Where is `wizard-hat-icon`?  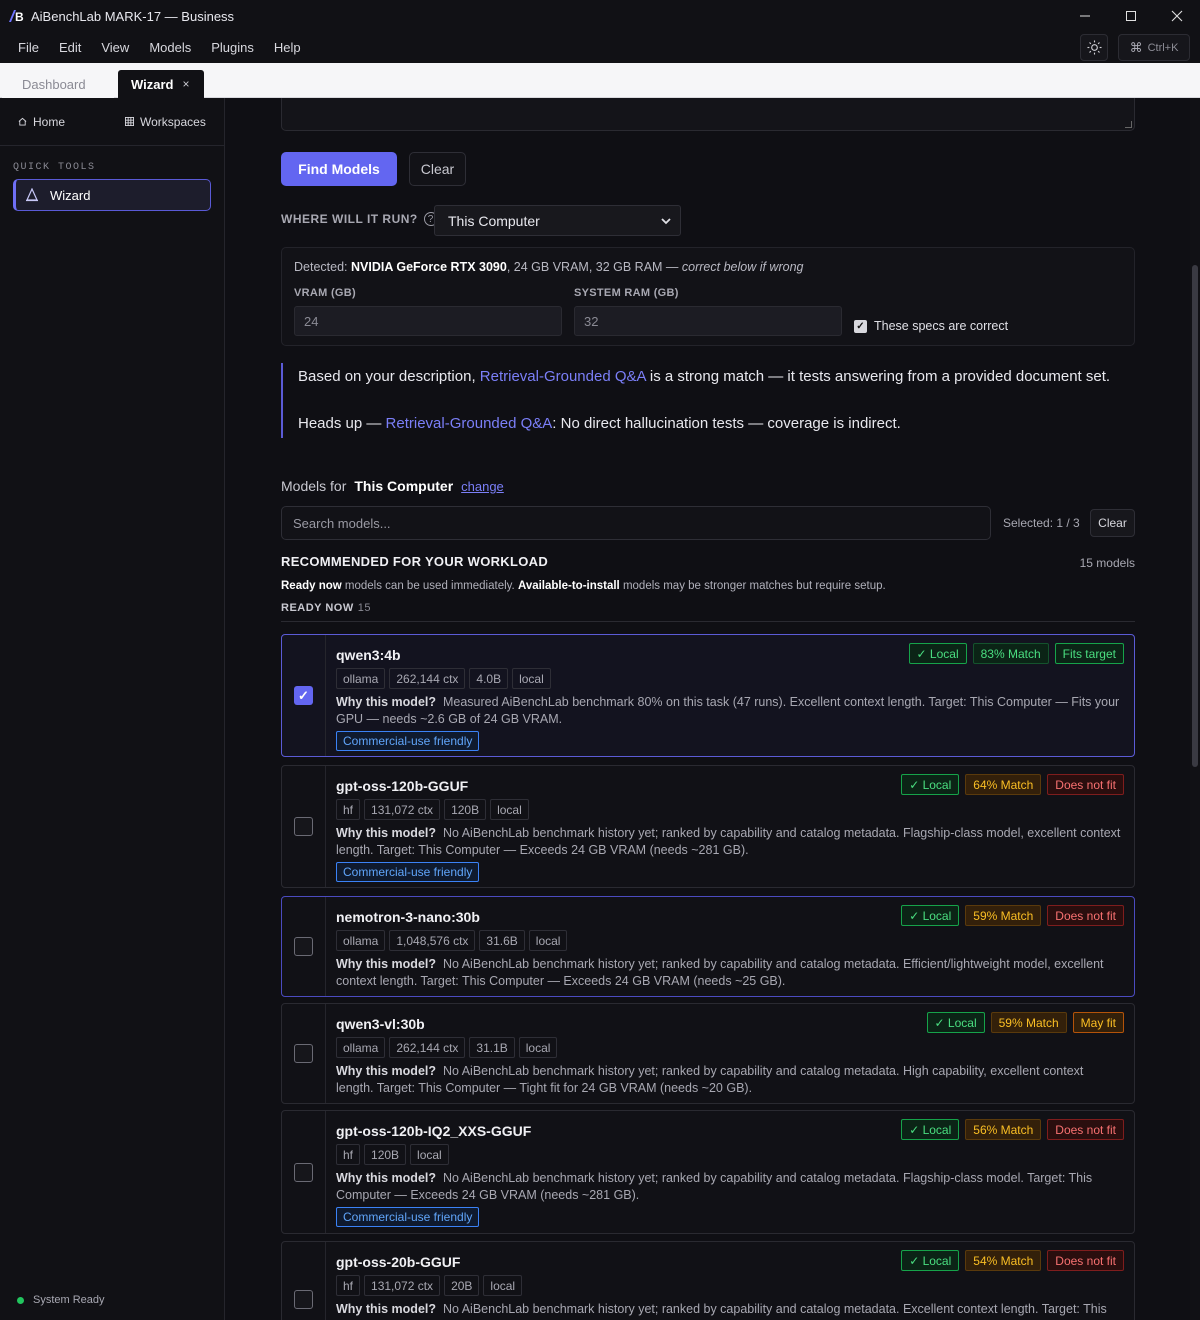 wizard-hat-icon is located at coordinates (32, 195).